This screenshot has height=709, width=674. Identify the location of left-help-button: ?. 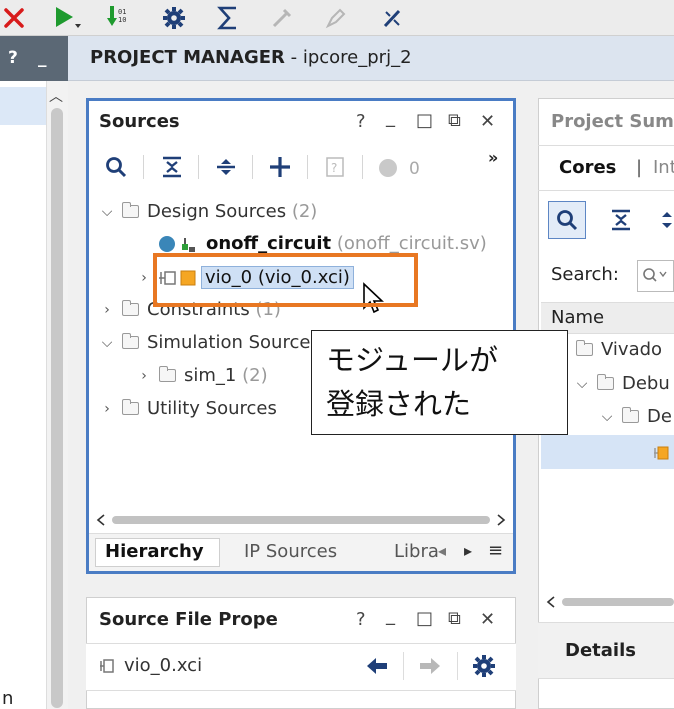
(13, 58).